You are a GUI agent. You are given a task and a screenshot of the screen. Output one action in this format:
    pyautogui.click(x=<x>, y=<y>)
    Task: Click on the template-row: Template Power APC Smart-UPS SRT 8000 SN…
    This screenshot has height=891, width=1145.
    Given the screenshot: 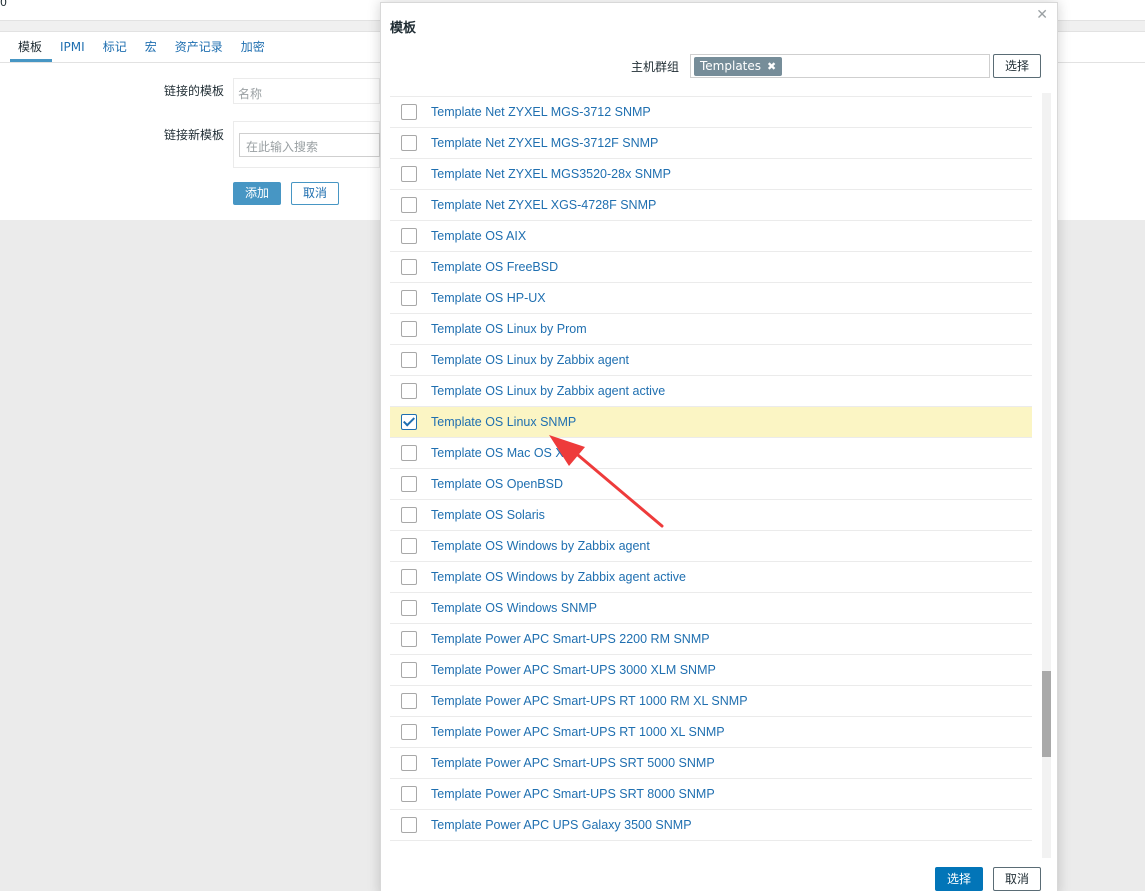 What is the action you would take?
    pyautogui.click(x=711, y=794)
    